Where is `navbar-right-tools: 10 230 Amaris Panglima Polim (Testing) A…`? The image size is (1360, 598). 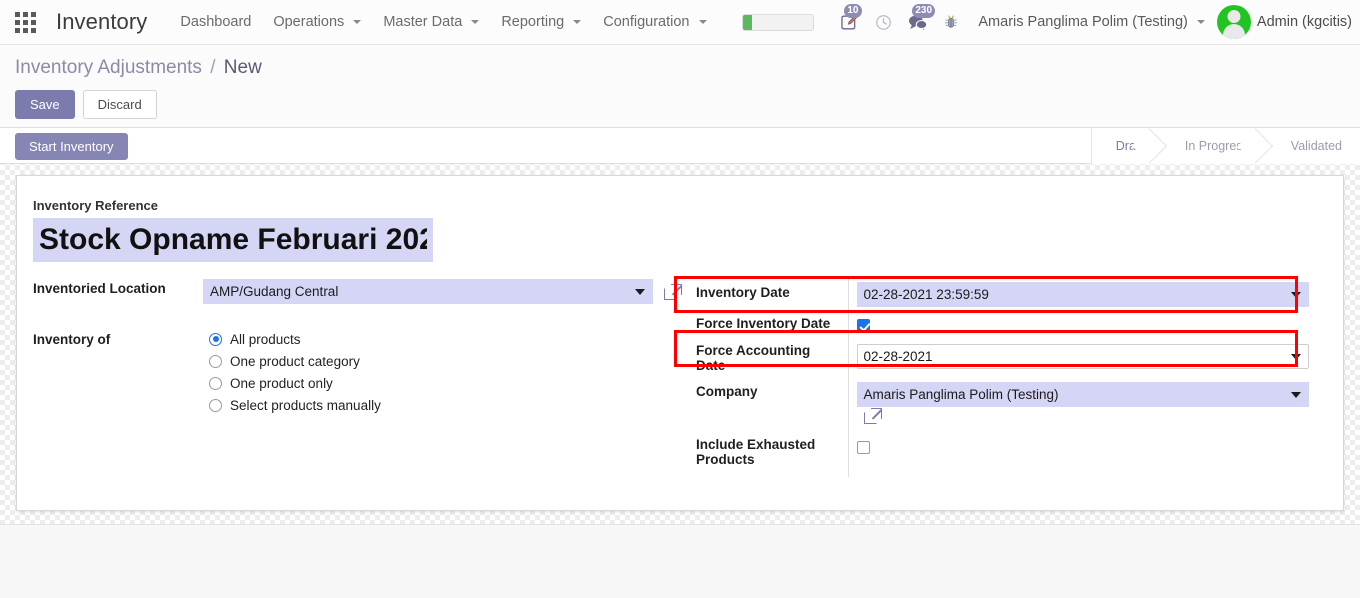 navbar-right-tools: 10 230 Amaris Panglima Polim (Testing) A… is located at coordinates (1051, 22).